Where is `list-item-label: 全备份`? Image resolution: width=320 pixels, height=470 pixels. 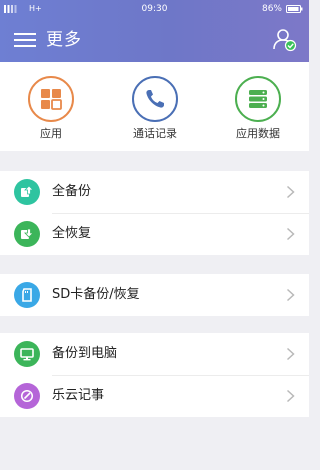 list-item-label: 全备份 is located at coordinates (72, 191).